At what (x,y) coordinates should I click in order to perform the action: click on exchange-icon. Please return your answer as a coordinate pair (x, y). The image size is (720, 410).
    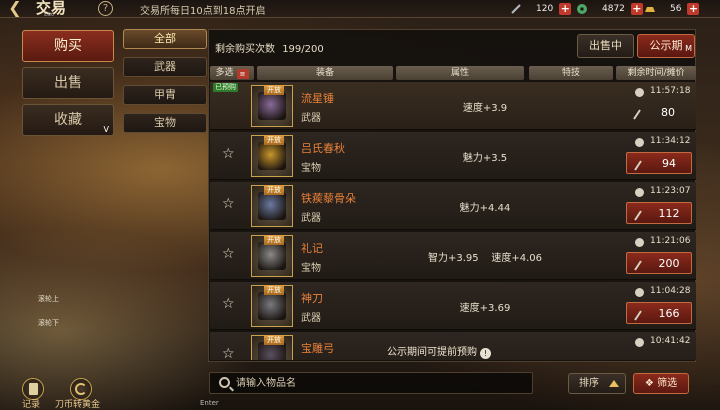
    Looking at the image, I should click on (81, 389).